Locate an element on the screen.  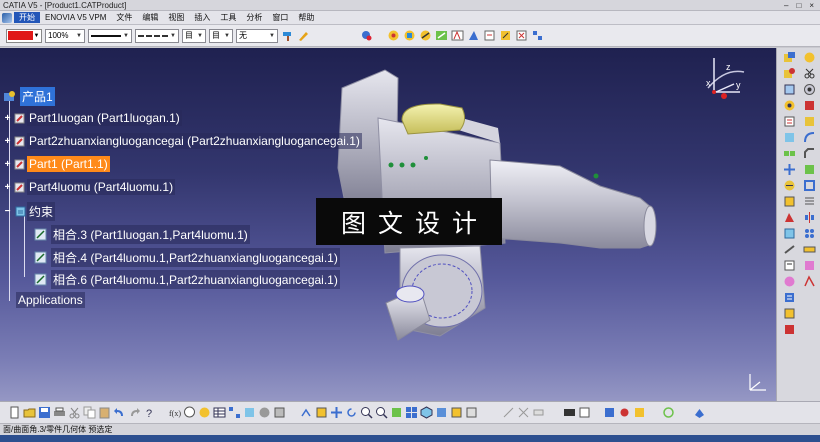
tree-item-constraint: 相合.3 (Part1luogan.1,Part4luomu.1) is located at coordinates (142, 234).